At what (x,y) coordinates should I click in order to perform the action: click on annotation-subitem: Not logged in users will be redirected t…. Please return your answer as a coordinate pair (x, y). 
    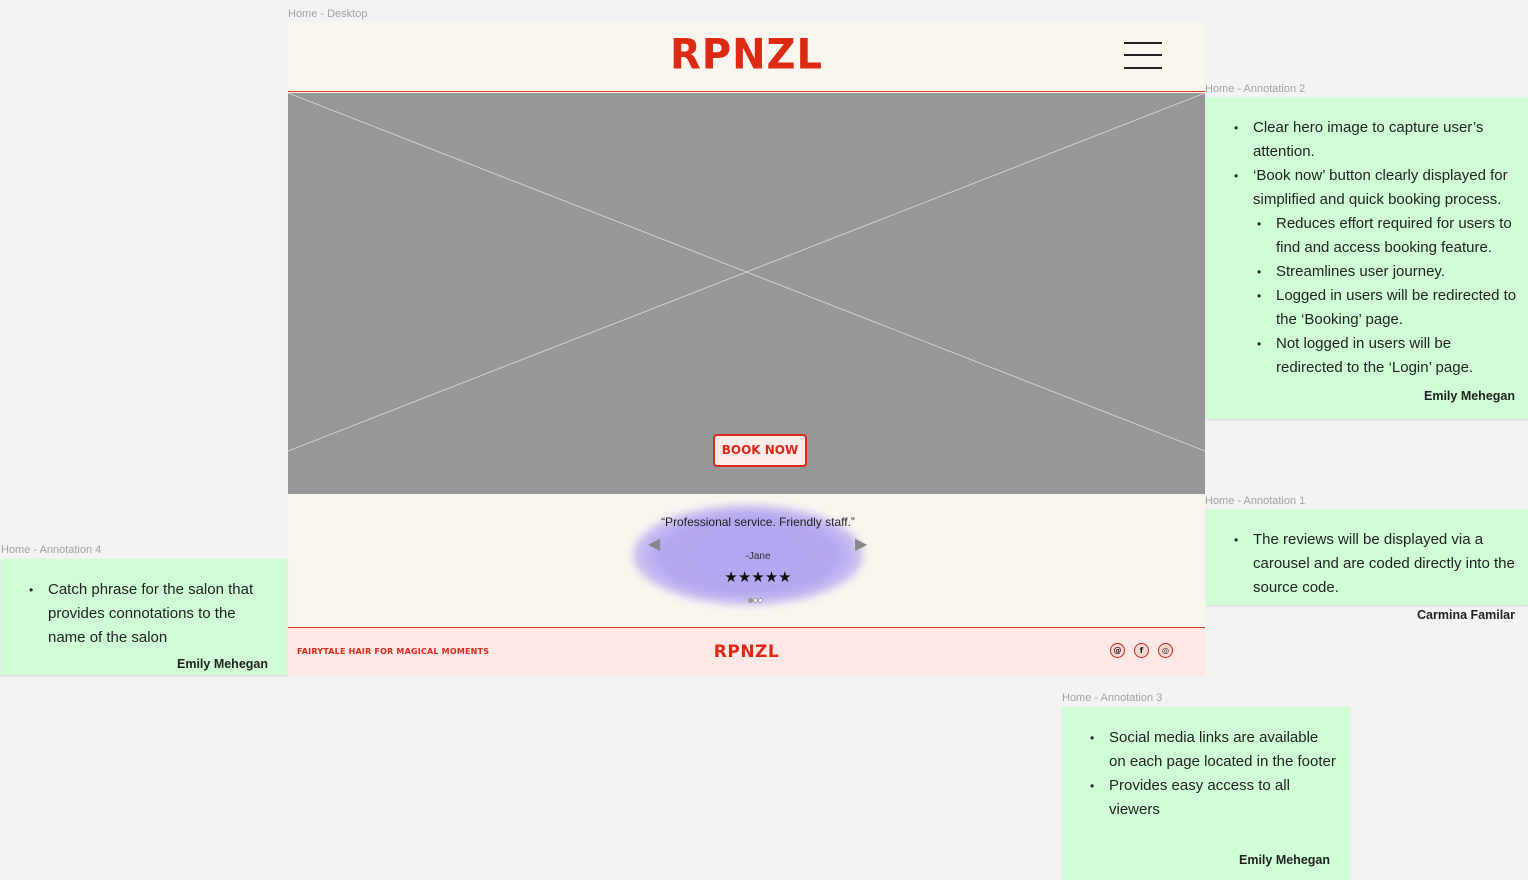
    Looking at the image, I should click on (1387, 356).